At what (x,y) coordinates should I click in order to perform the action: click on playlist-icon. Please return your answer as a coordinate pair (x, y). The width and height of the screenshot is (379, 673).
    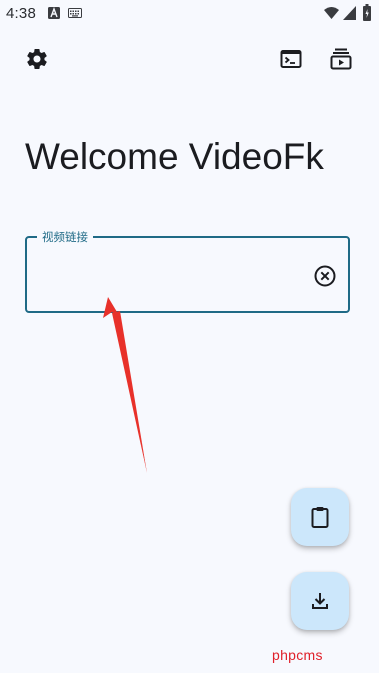
    Looking at the image, I should click on (341, 59).